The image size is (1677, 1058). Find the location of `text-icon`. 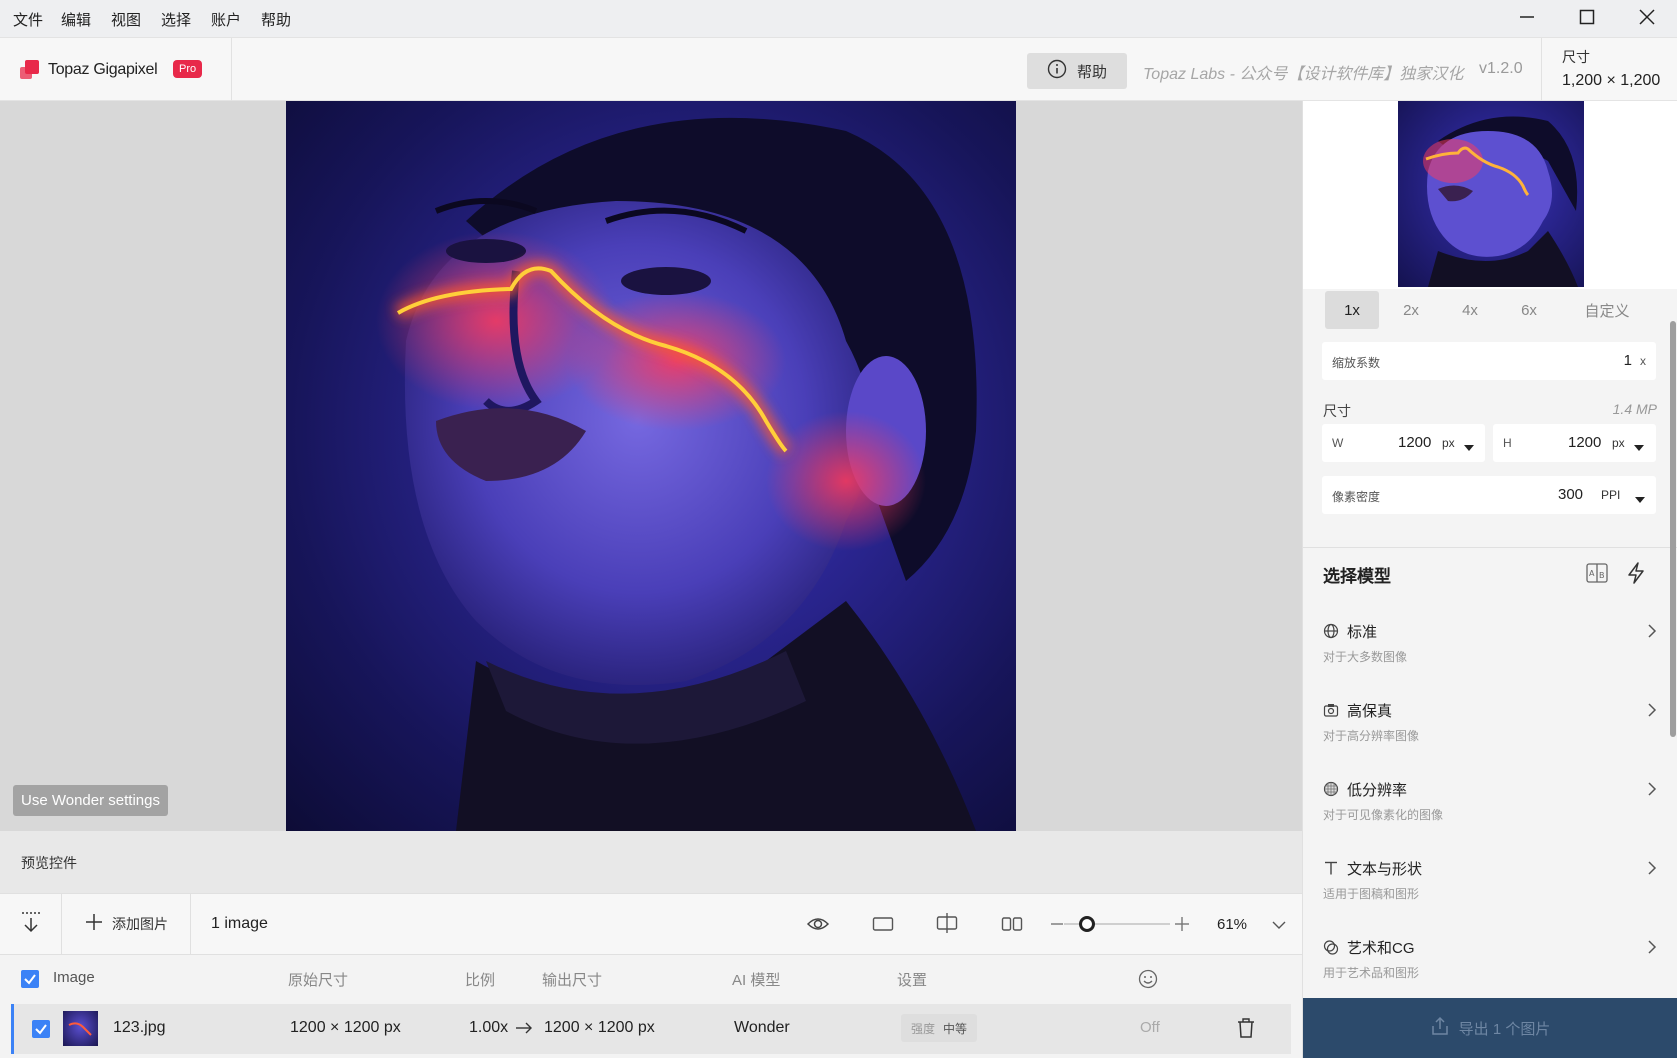

text-icon is located at coordinates (1331, 870).